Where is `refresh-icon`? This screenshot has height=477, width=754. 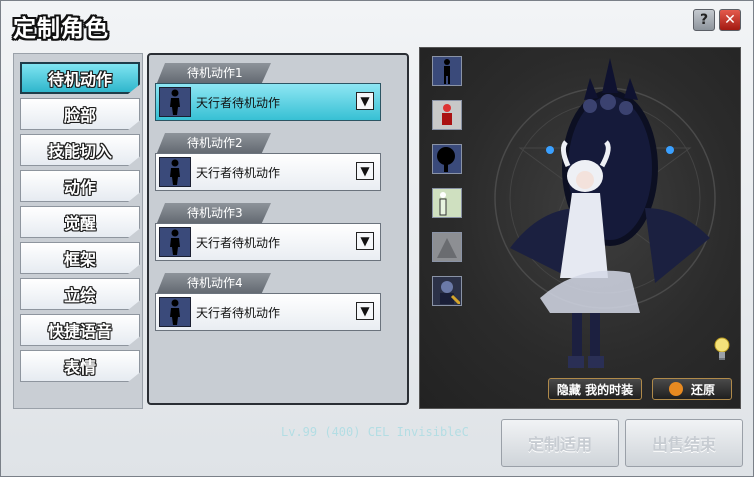 refresh-icon is located at coordinates (675, 389).